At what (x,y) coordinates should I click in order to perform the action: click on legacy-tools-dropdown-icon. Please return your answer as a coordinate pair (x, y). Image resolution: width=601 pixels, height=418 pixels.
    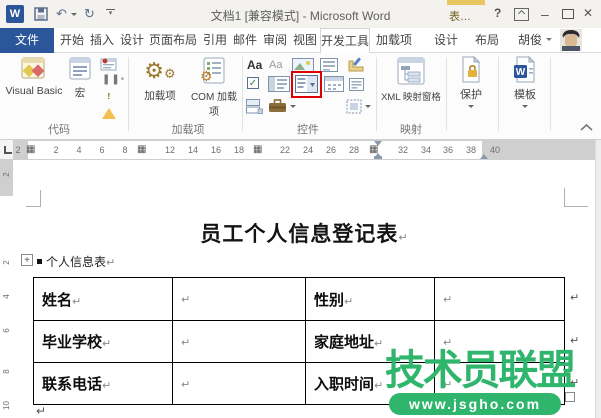
    Looking at the image, I should click on (293, 108).